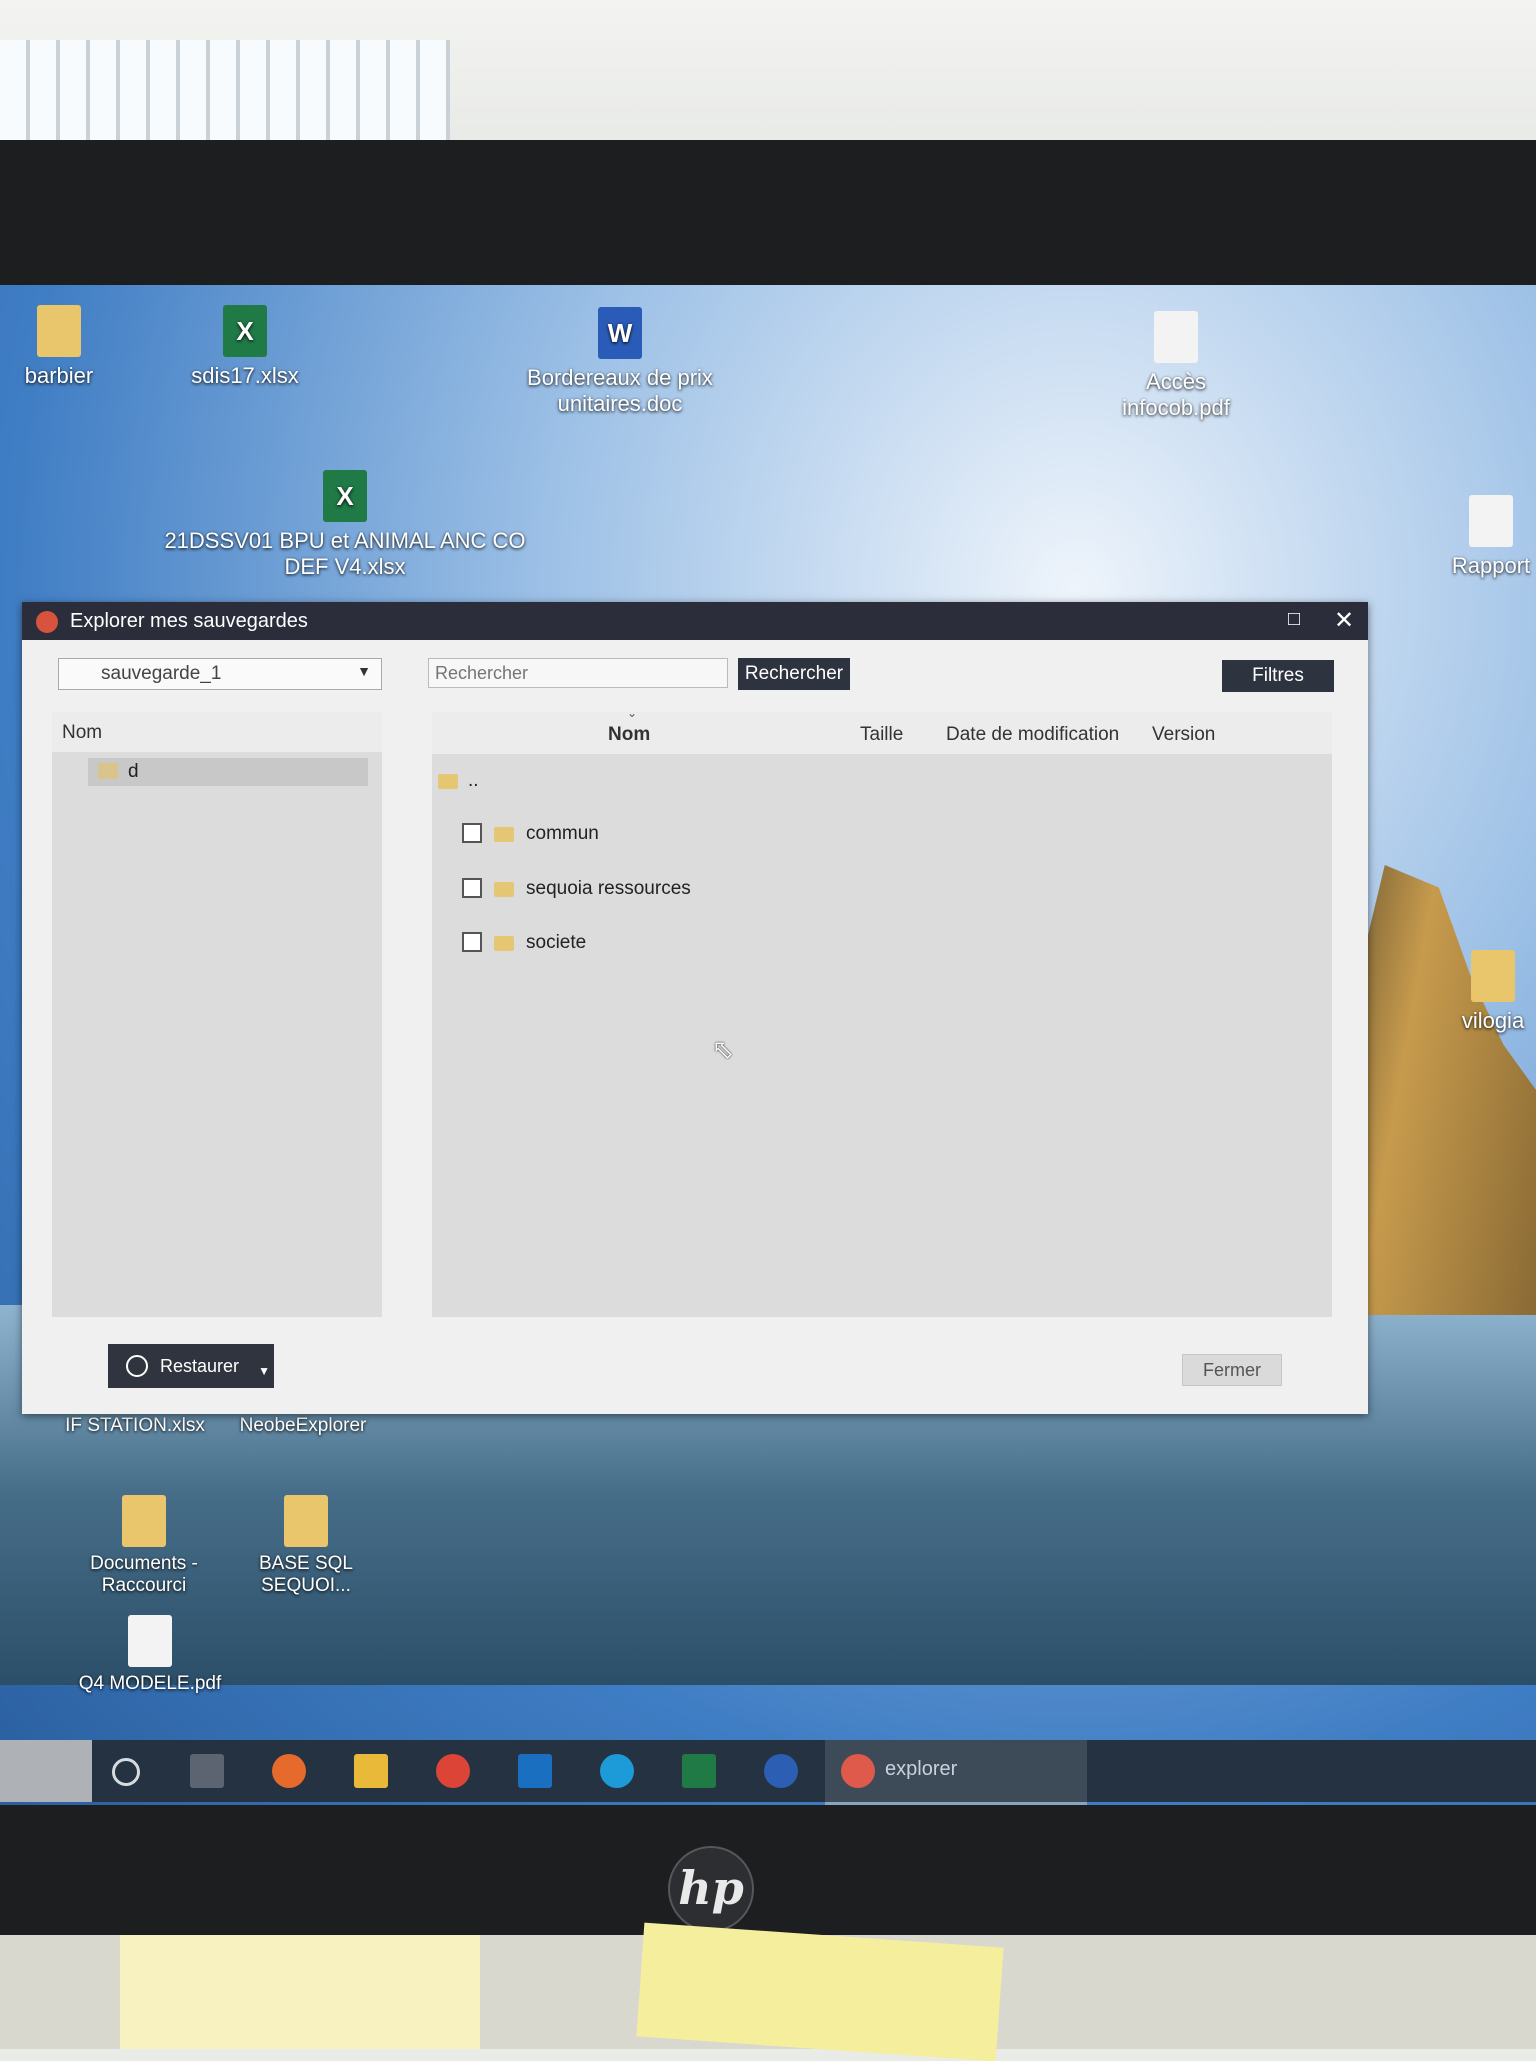  I want to click on list-item: sequoia ressources, so click(882, 890).